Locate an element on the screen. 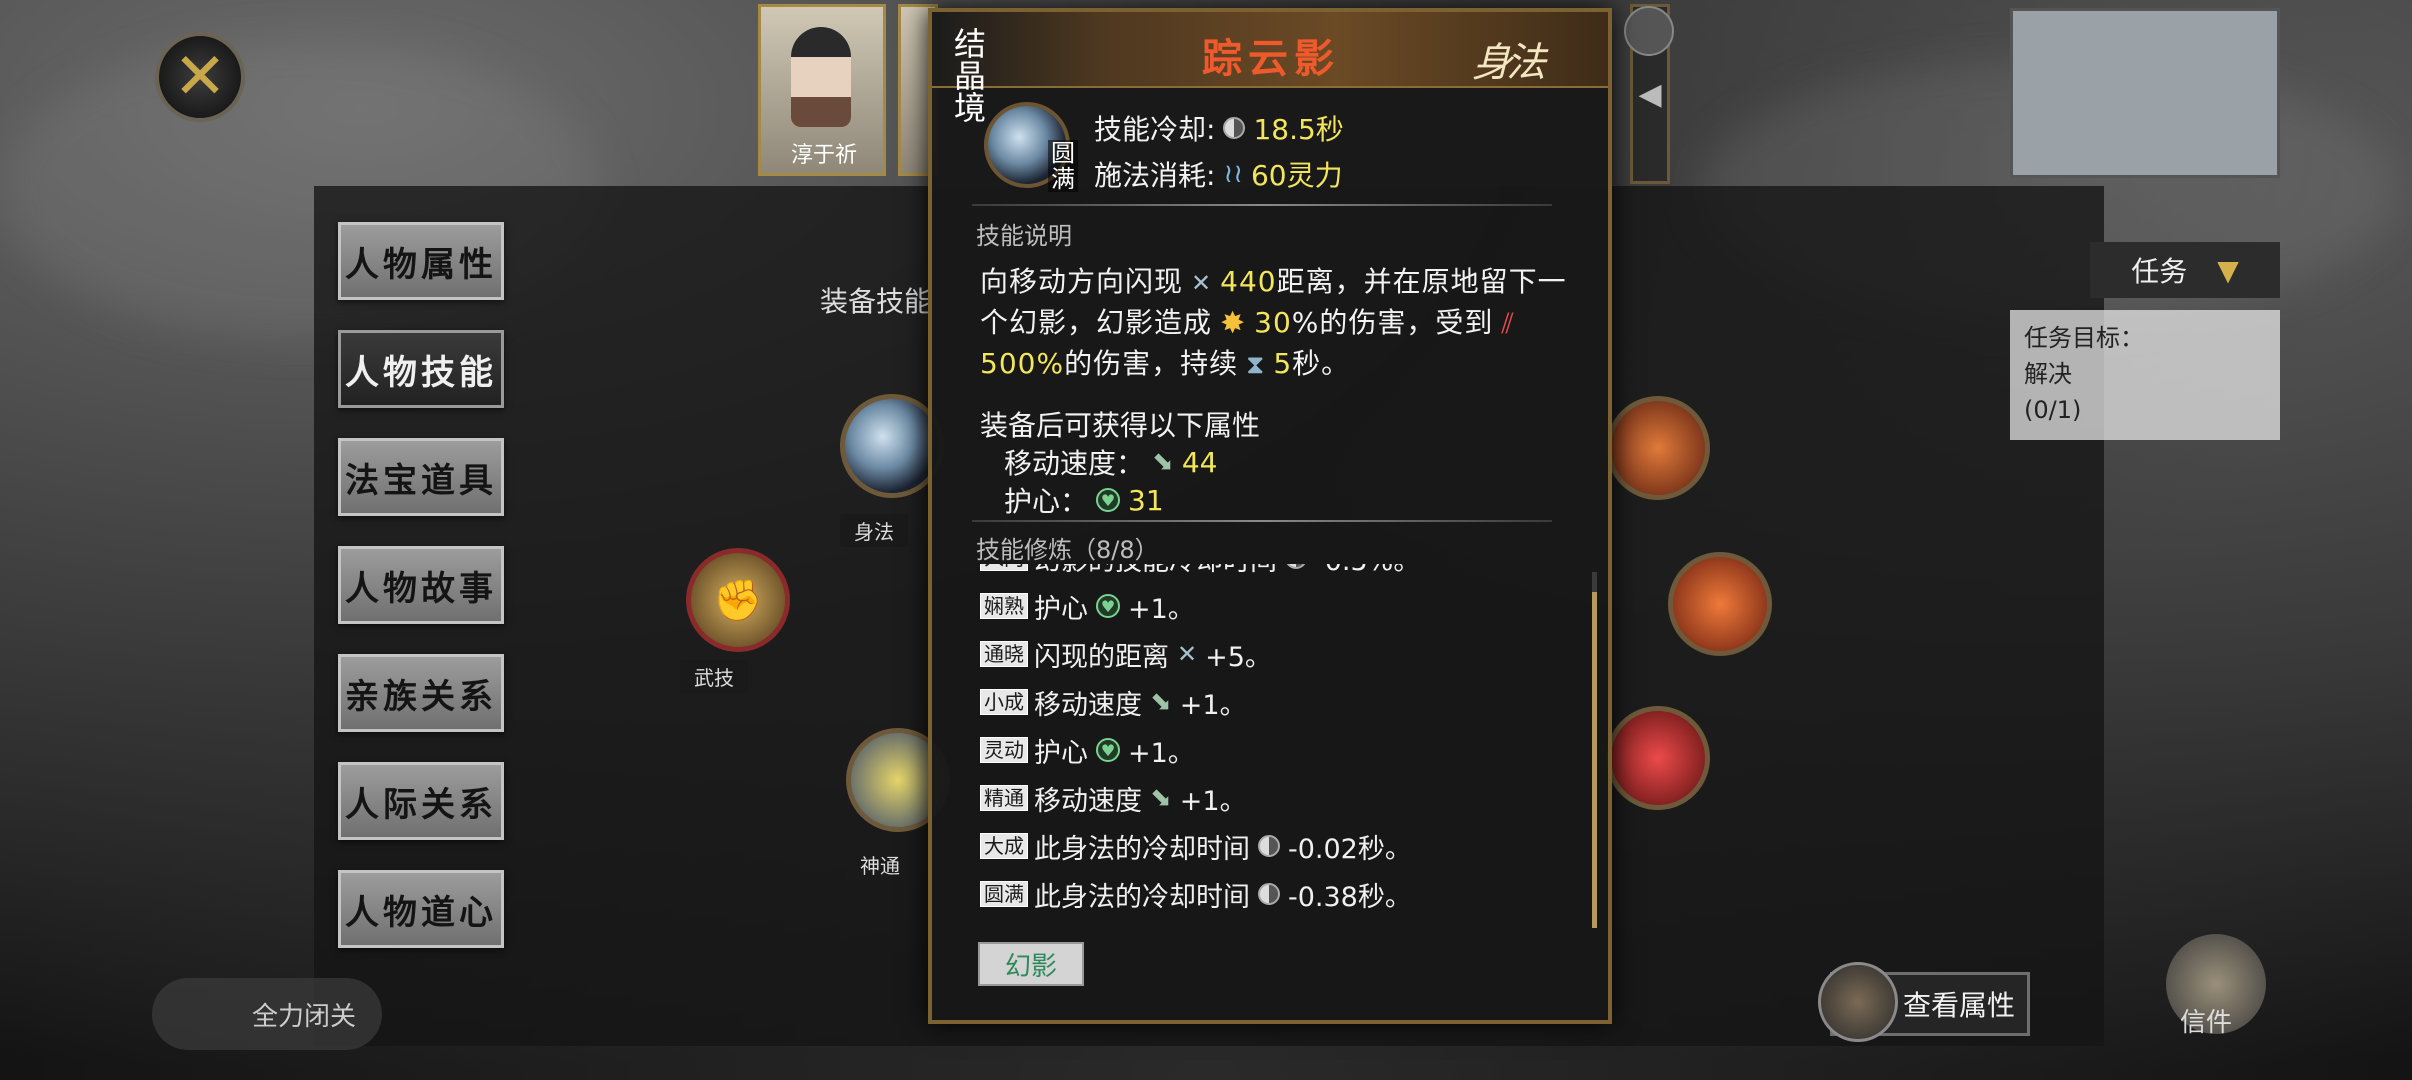 The width and height of the screenshot is (2412, 1080). seclusion-button: 全力闭关 is located at coordinates (267, 1014).